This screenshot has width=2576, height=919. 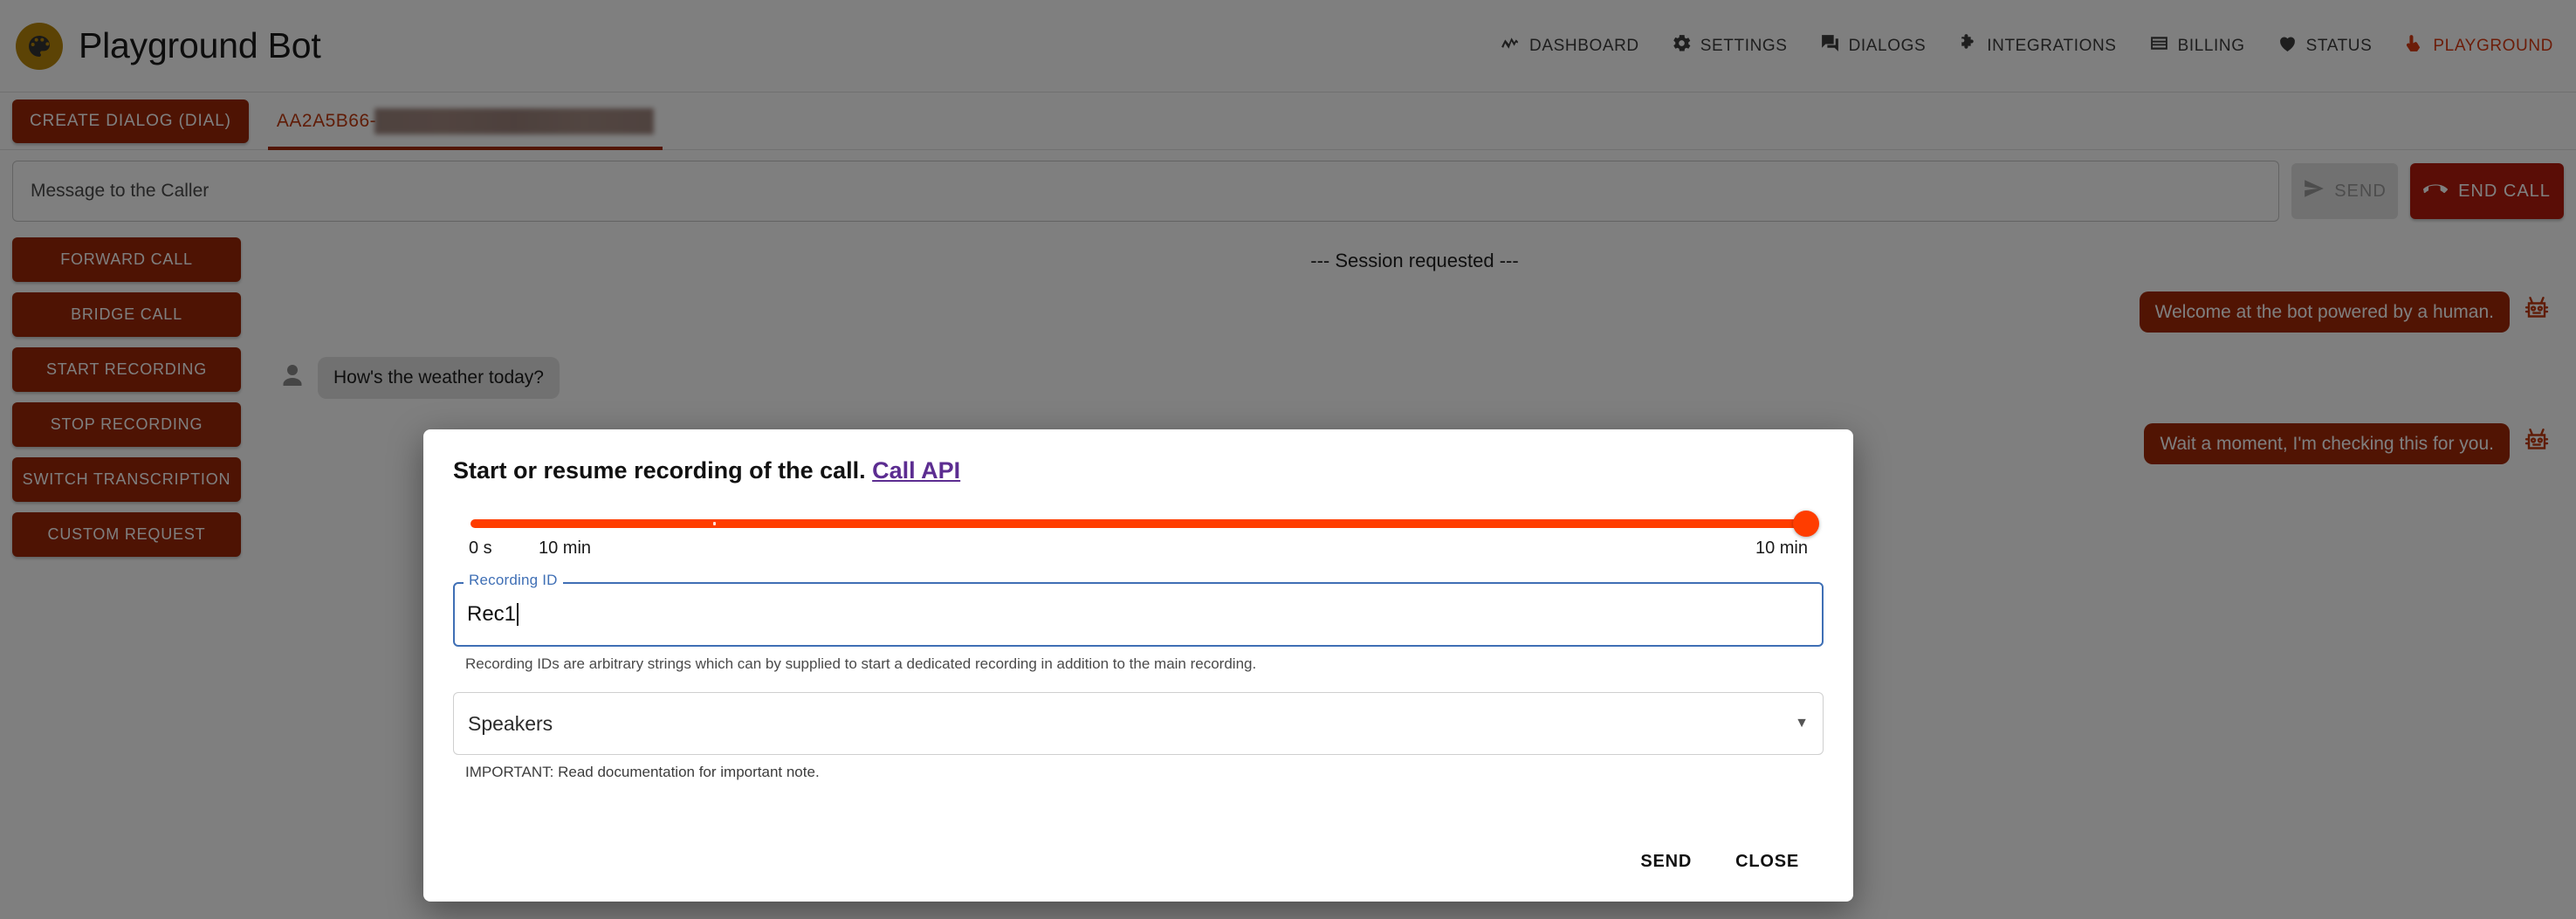 What do you see at coordinates (1806, 524) in the screenshot?
I see `duration-slider-thumb` at bounding box center [1806, 524].